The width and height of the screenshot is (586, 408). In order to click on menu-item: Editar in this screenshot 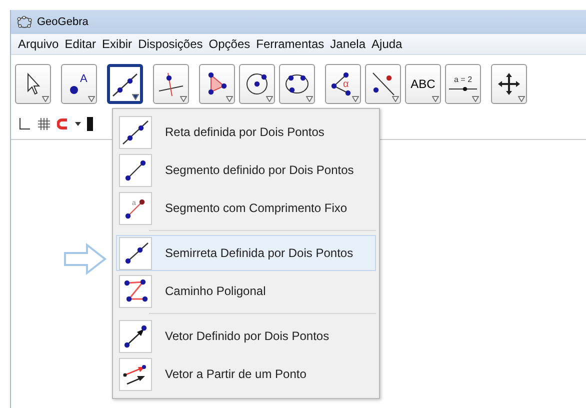, I will do `click(81, 44)`.